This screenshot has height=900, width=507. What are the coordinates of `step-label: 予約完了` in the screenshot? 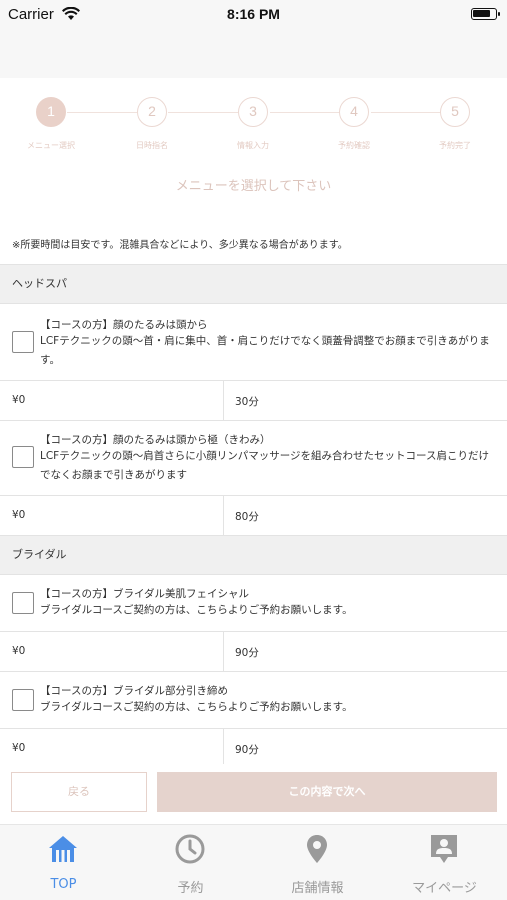 It's located at (455, 145).